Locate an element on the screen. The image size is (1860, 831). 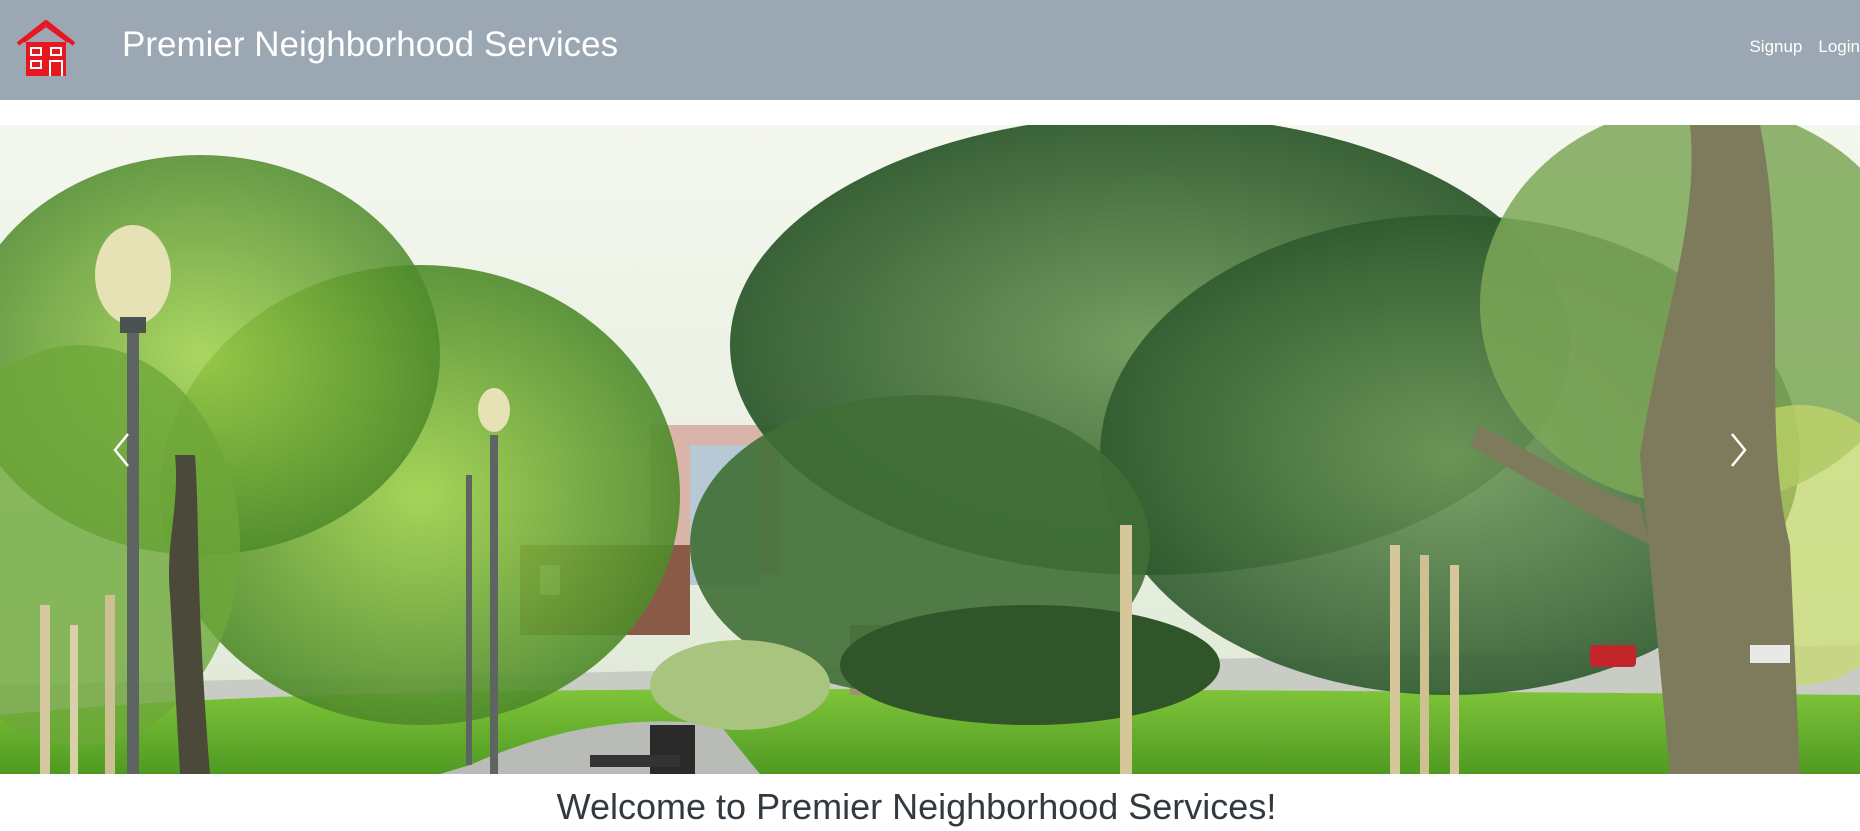
chevron-right-icon is located at coordinates (1739, 450).